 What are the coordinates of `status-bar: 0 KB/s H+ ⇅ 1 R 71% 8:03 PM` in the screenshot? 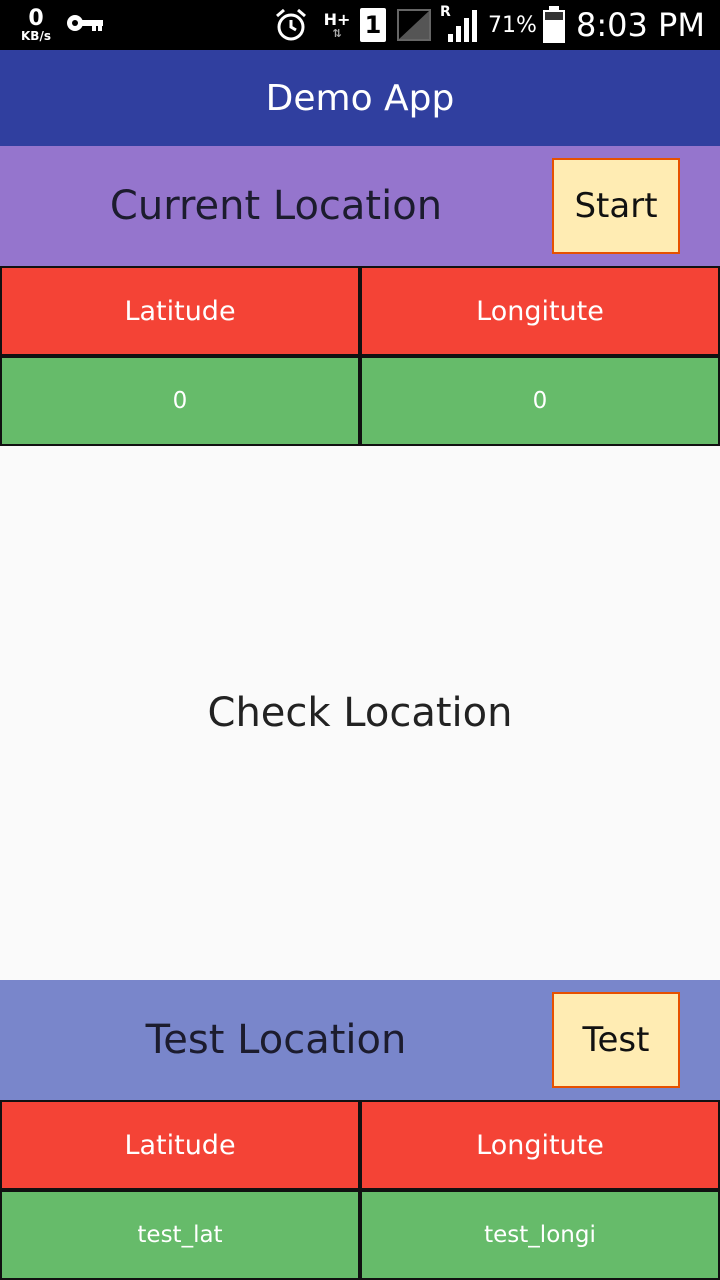 It's located at (360, 25).